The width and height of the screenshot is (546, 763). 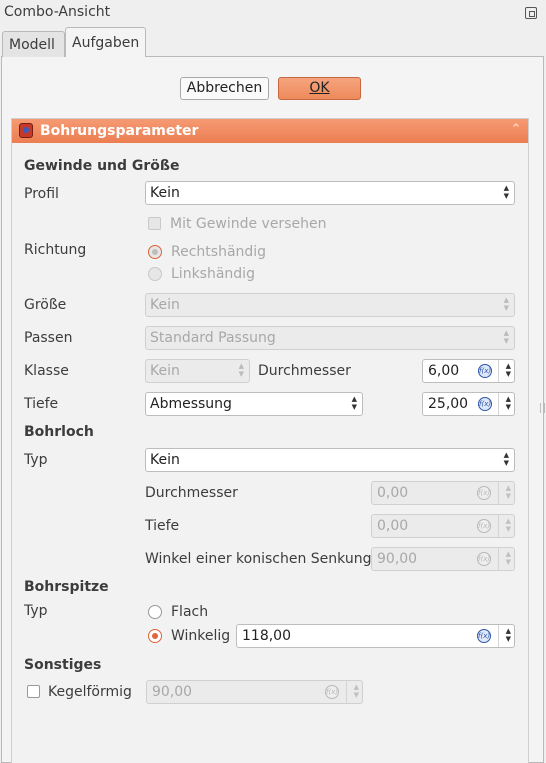 What do you see at coordinates (155, 252) in the screenshot?
I see `right-hand-radio` at bounding box center [155, 252].